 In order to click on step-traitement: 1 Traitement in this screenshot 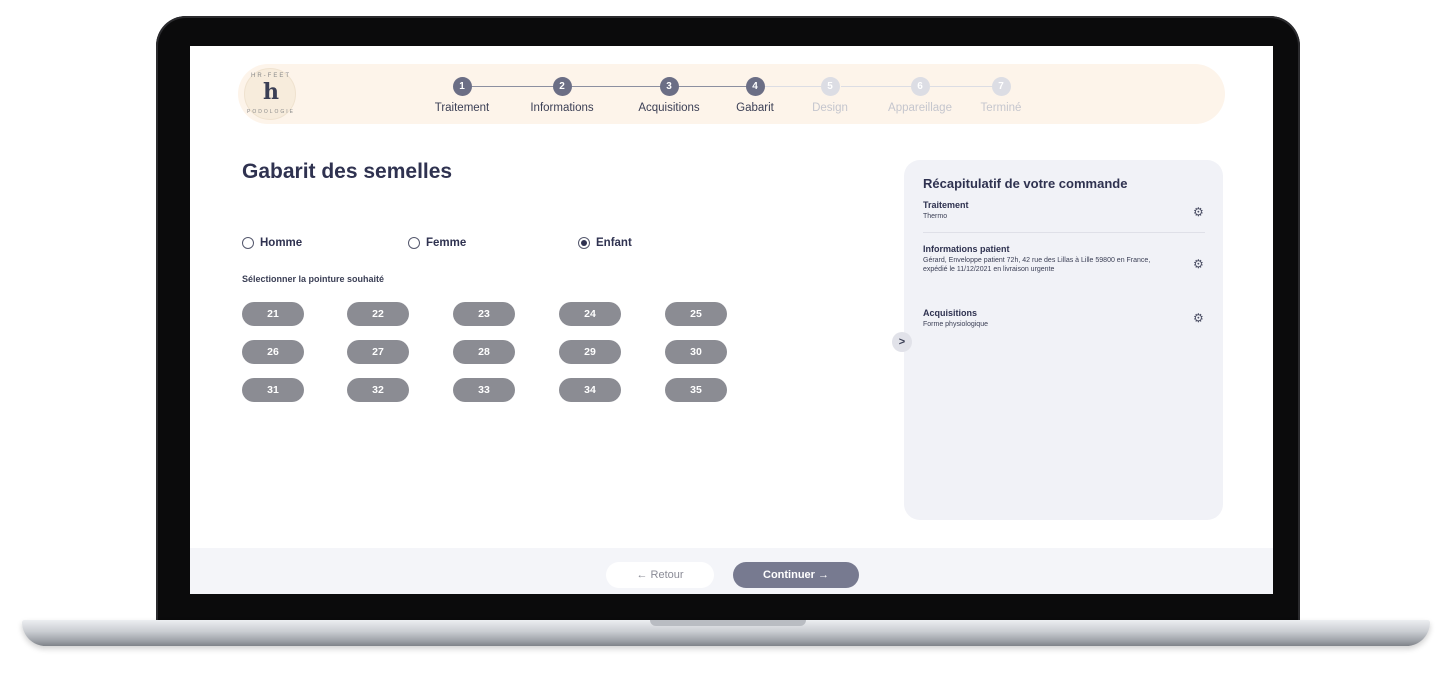, I will do `click(462, 95)`.